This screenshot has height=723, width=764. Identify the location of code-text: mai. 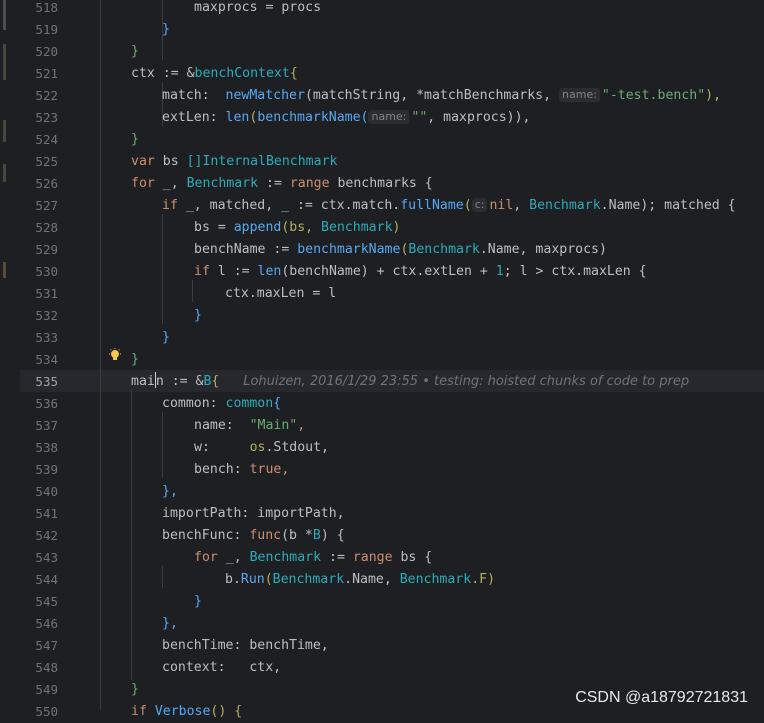
(143, 381).